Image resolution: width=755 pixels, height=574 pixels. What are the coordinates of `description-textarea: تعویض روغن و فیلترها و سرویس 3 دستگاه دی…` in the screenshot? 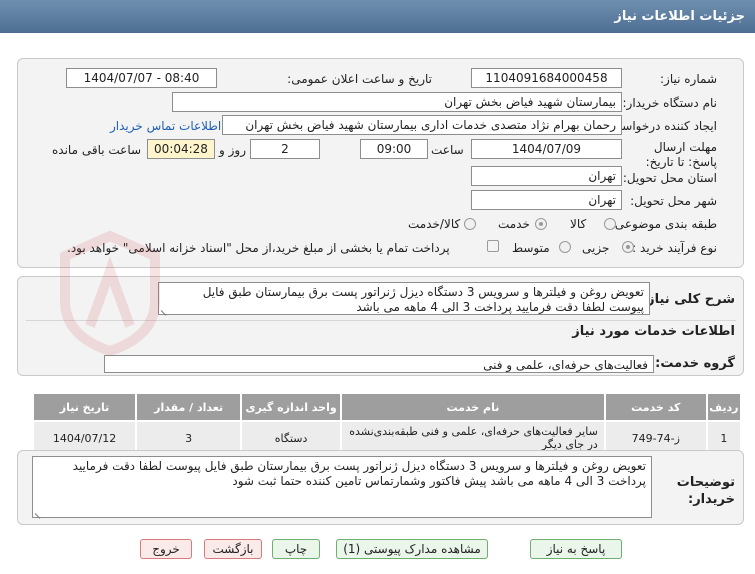 It's located at (404, 298).